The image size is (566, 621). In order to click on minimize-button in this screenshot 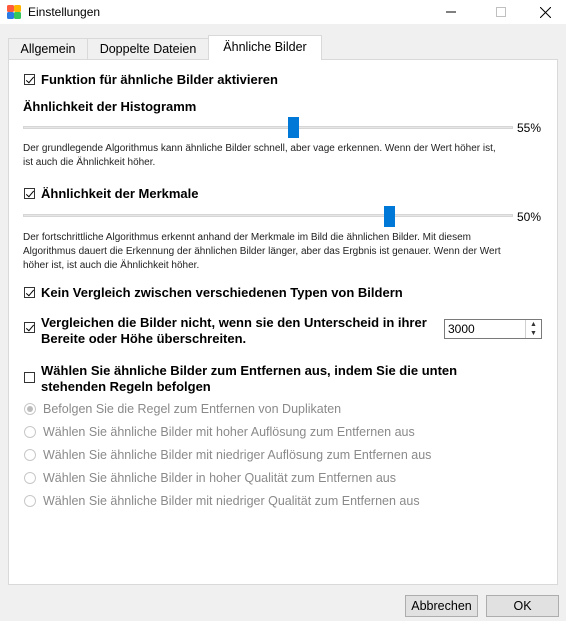, I will do `click(451, 12)`.